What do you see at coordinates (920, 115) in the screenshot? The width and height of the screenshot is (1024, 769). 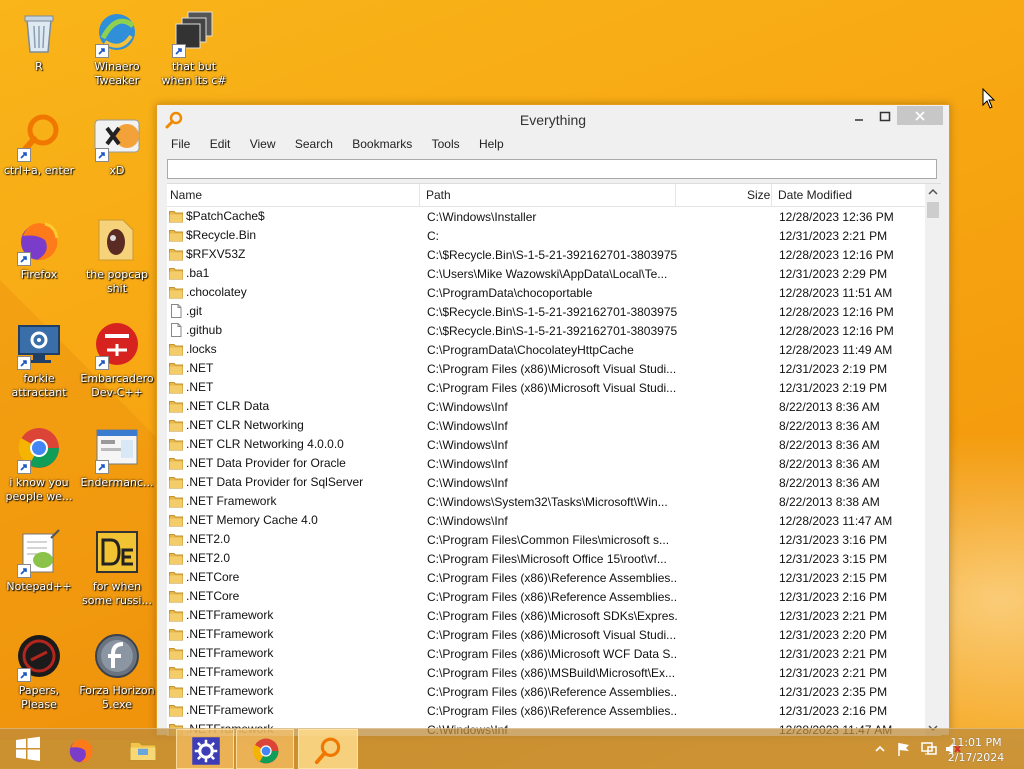 I see `close-button` at bounding box center [920, 115].